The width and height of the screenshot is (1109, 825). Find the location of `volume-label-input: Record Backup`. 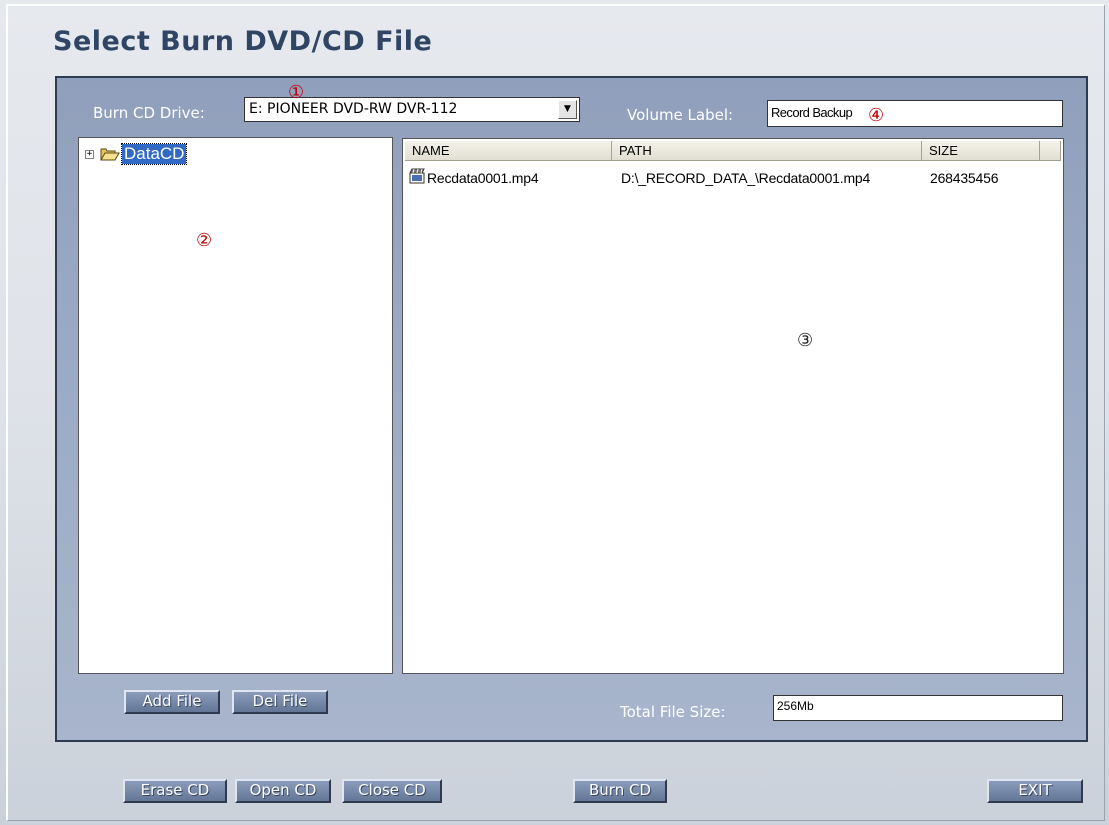

volume-label-input: Record Backup is located at coordinates (915, 113).